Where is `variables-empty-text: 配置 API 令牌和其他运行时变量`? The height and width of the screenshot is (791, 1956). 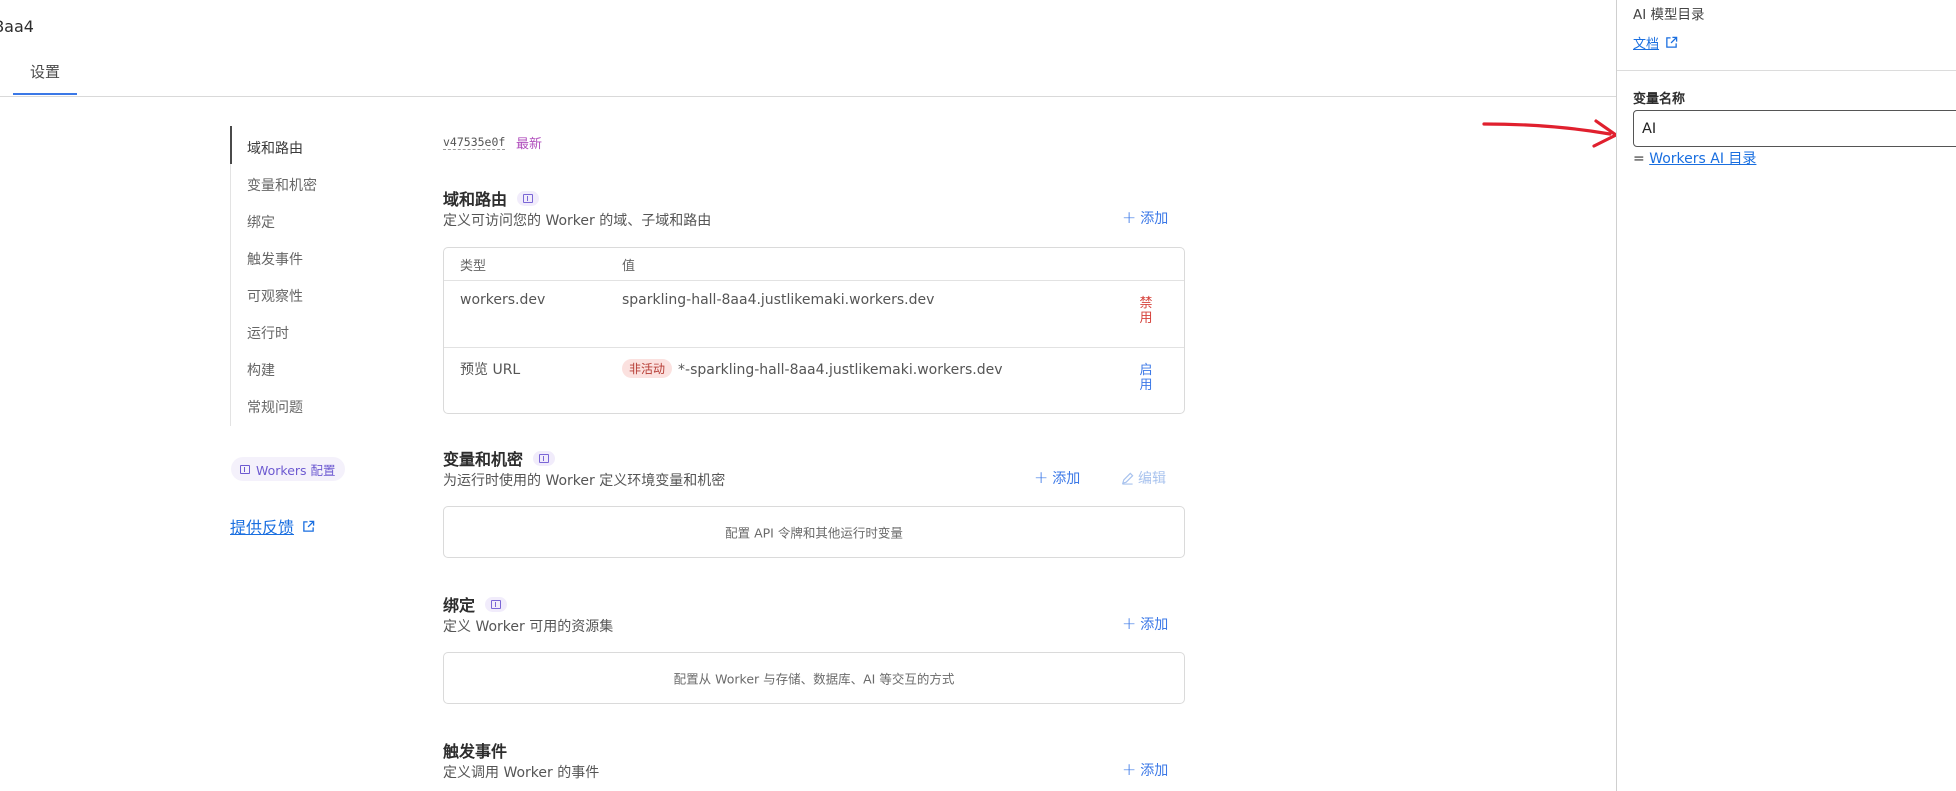 variables-empty-text: 配置 API 令牌和其他运行时变量 is located at coordinates (814, 533).